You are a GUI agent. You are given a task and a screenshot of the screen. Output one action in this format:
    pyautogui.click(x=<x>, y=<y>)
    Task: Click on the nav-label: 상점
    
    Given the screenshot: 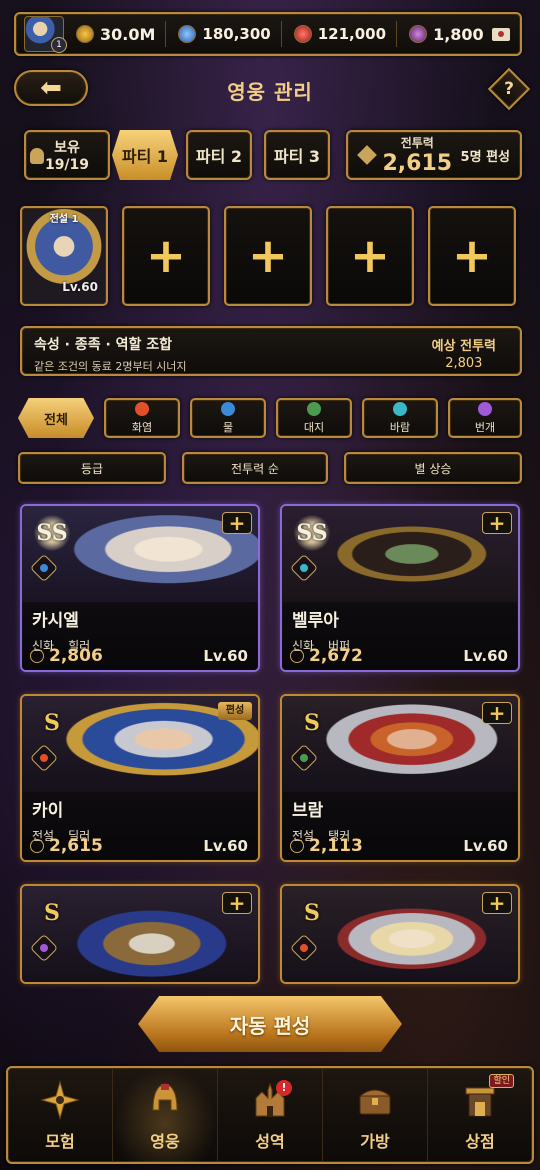 What is the action you would take?
    pyautogui.click(x=480, y=1141)
    